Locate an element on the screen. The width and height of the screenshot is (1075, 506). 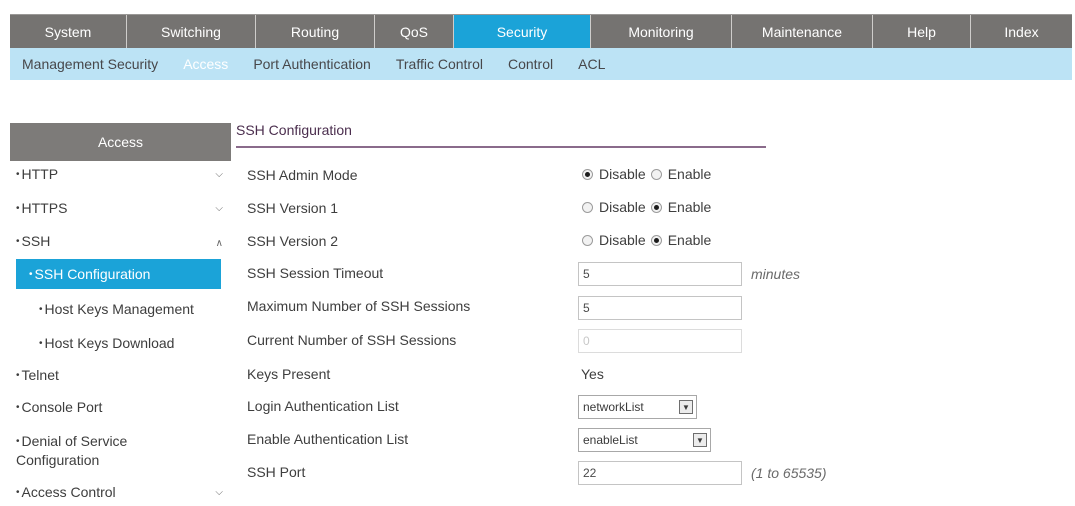
tab-switching: Switching is located at coordinates (191, 32).